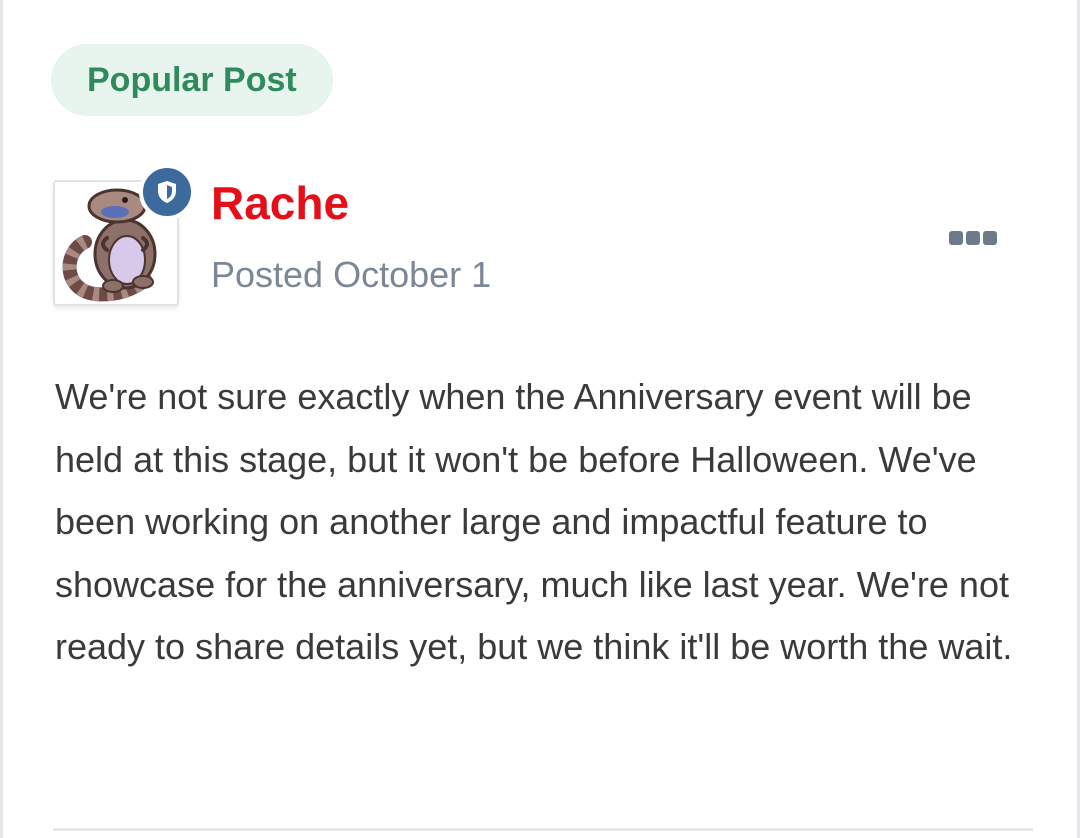 Image resolution: width=1080 pixels, height=838 pixels. I want to click on popular-post-badge: Popular Post, so click(192, 80).